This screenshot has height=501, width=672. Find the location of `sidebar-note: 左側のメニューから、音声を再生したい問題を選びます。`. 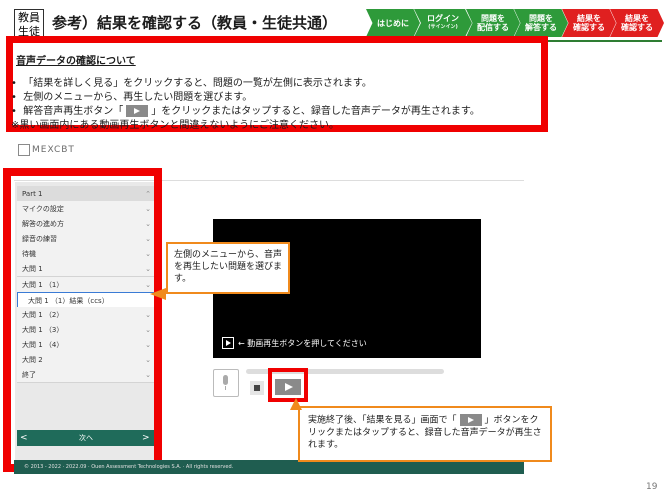

sidebar-note: 左側のメニューから、音声を再生したい問題を選びます。 is located at coordinates (228, 268).